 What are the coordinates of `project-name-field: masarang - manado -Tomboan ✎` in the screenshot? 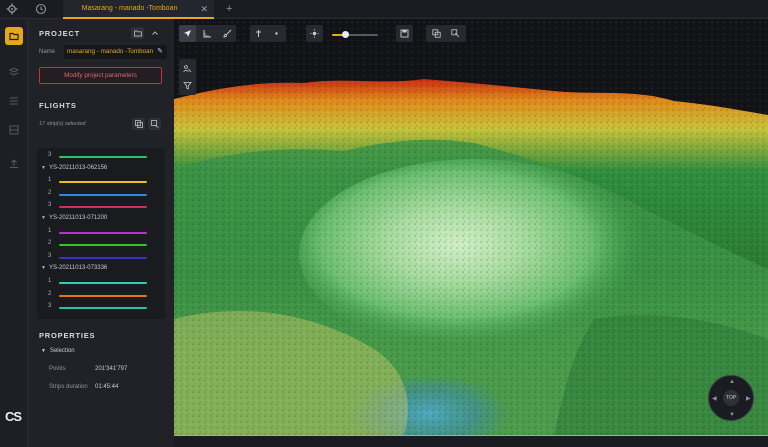 It's located at (115, 52).